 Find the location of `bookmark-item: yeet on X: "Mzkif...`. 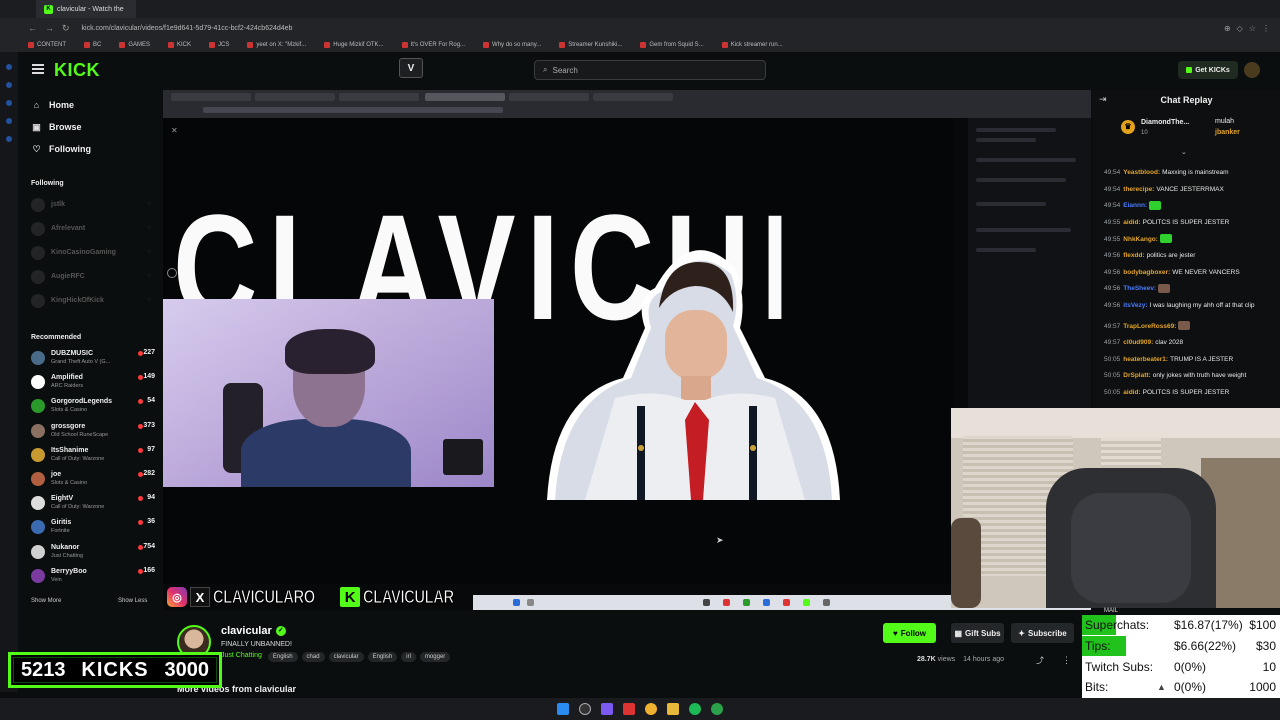

bookmark-item: yeet on X: "Mzkif... is located at coordinates (276, 45).